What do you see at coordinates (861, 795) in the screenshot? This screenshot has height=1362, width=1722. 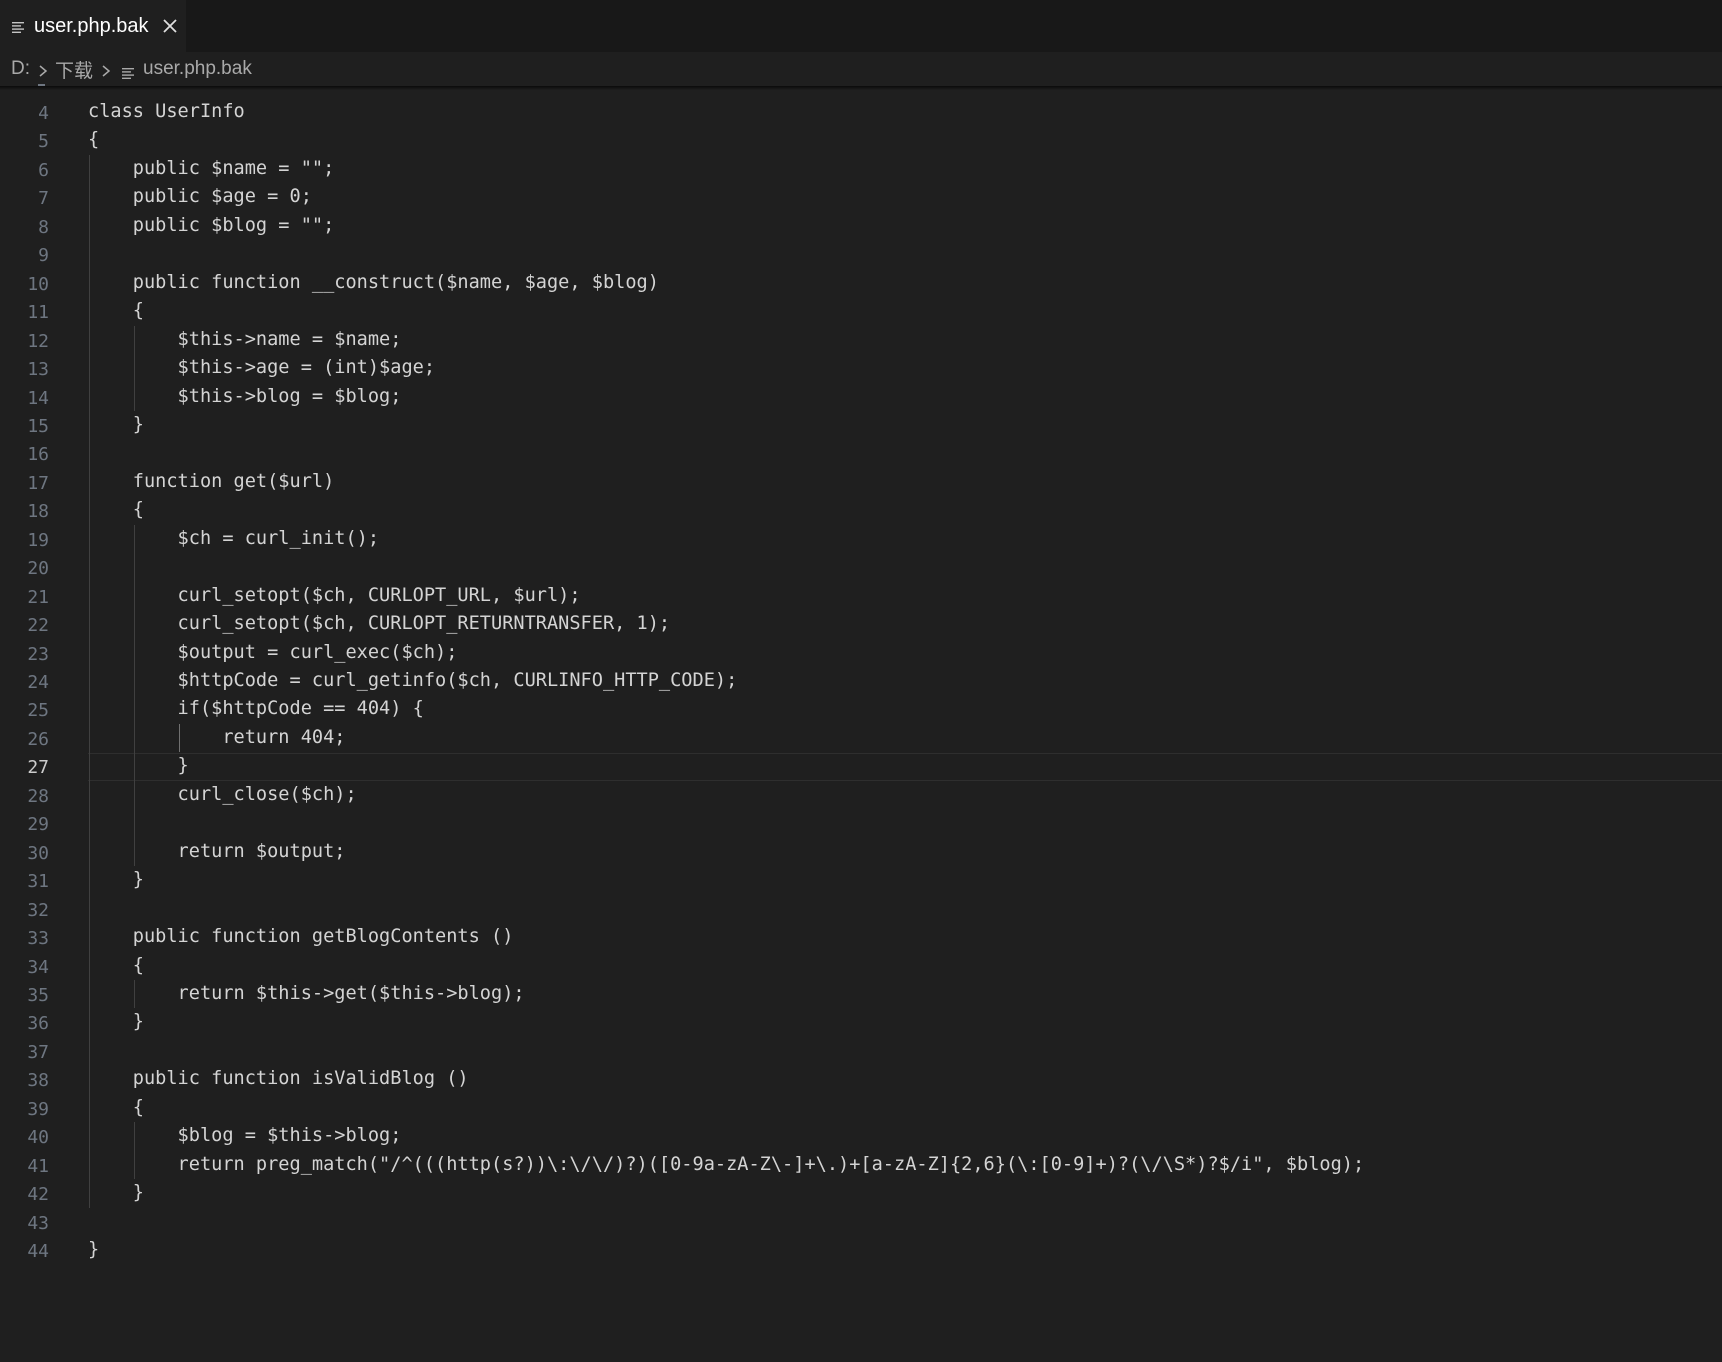 I see `code-line: 28 curl_close($ch);` at bounding box center [861, 795].